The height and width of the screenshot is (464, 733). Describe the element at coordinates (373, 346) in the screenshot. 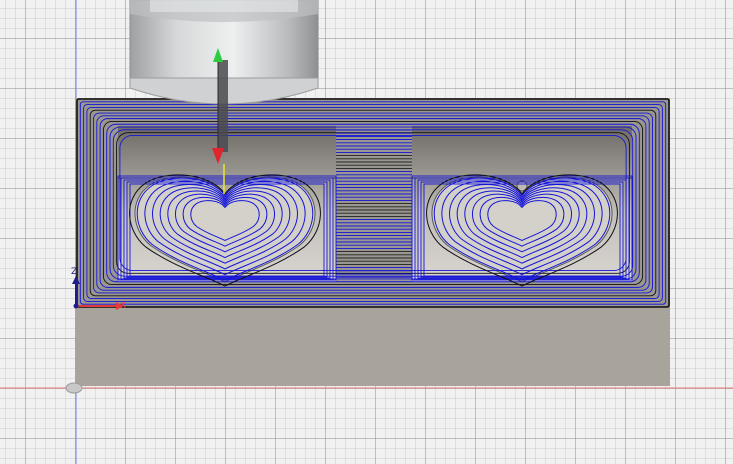

I see `stock-side-face` at that location.